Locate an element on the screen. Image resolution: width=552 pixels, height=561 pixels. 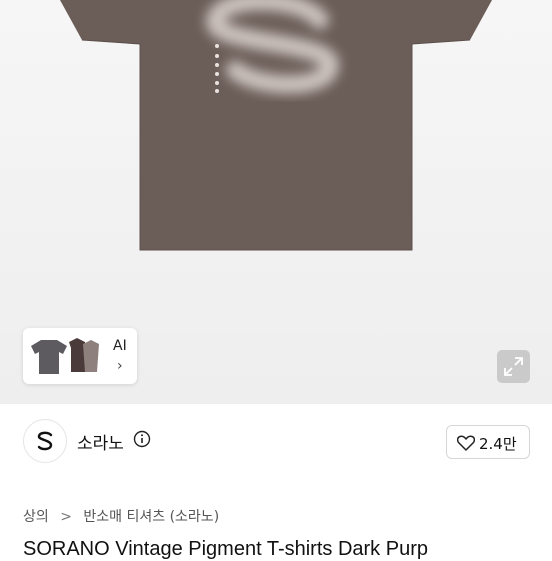
ai-label: AI is located at coordinates (120, 346).